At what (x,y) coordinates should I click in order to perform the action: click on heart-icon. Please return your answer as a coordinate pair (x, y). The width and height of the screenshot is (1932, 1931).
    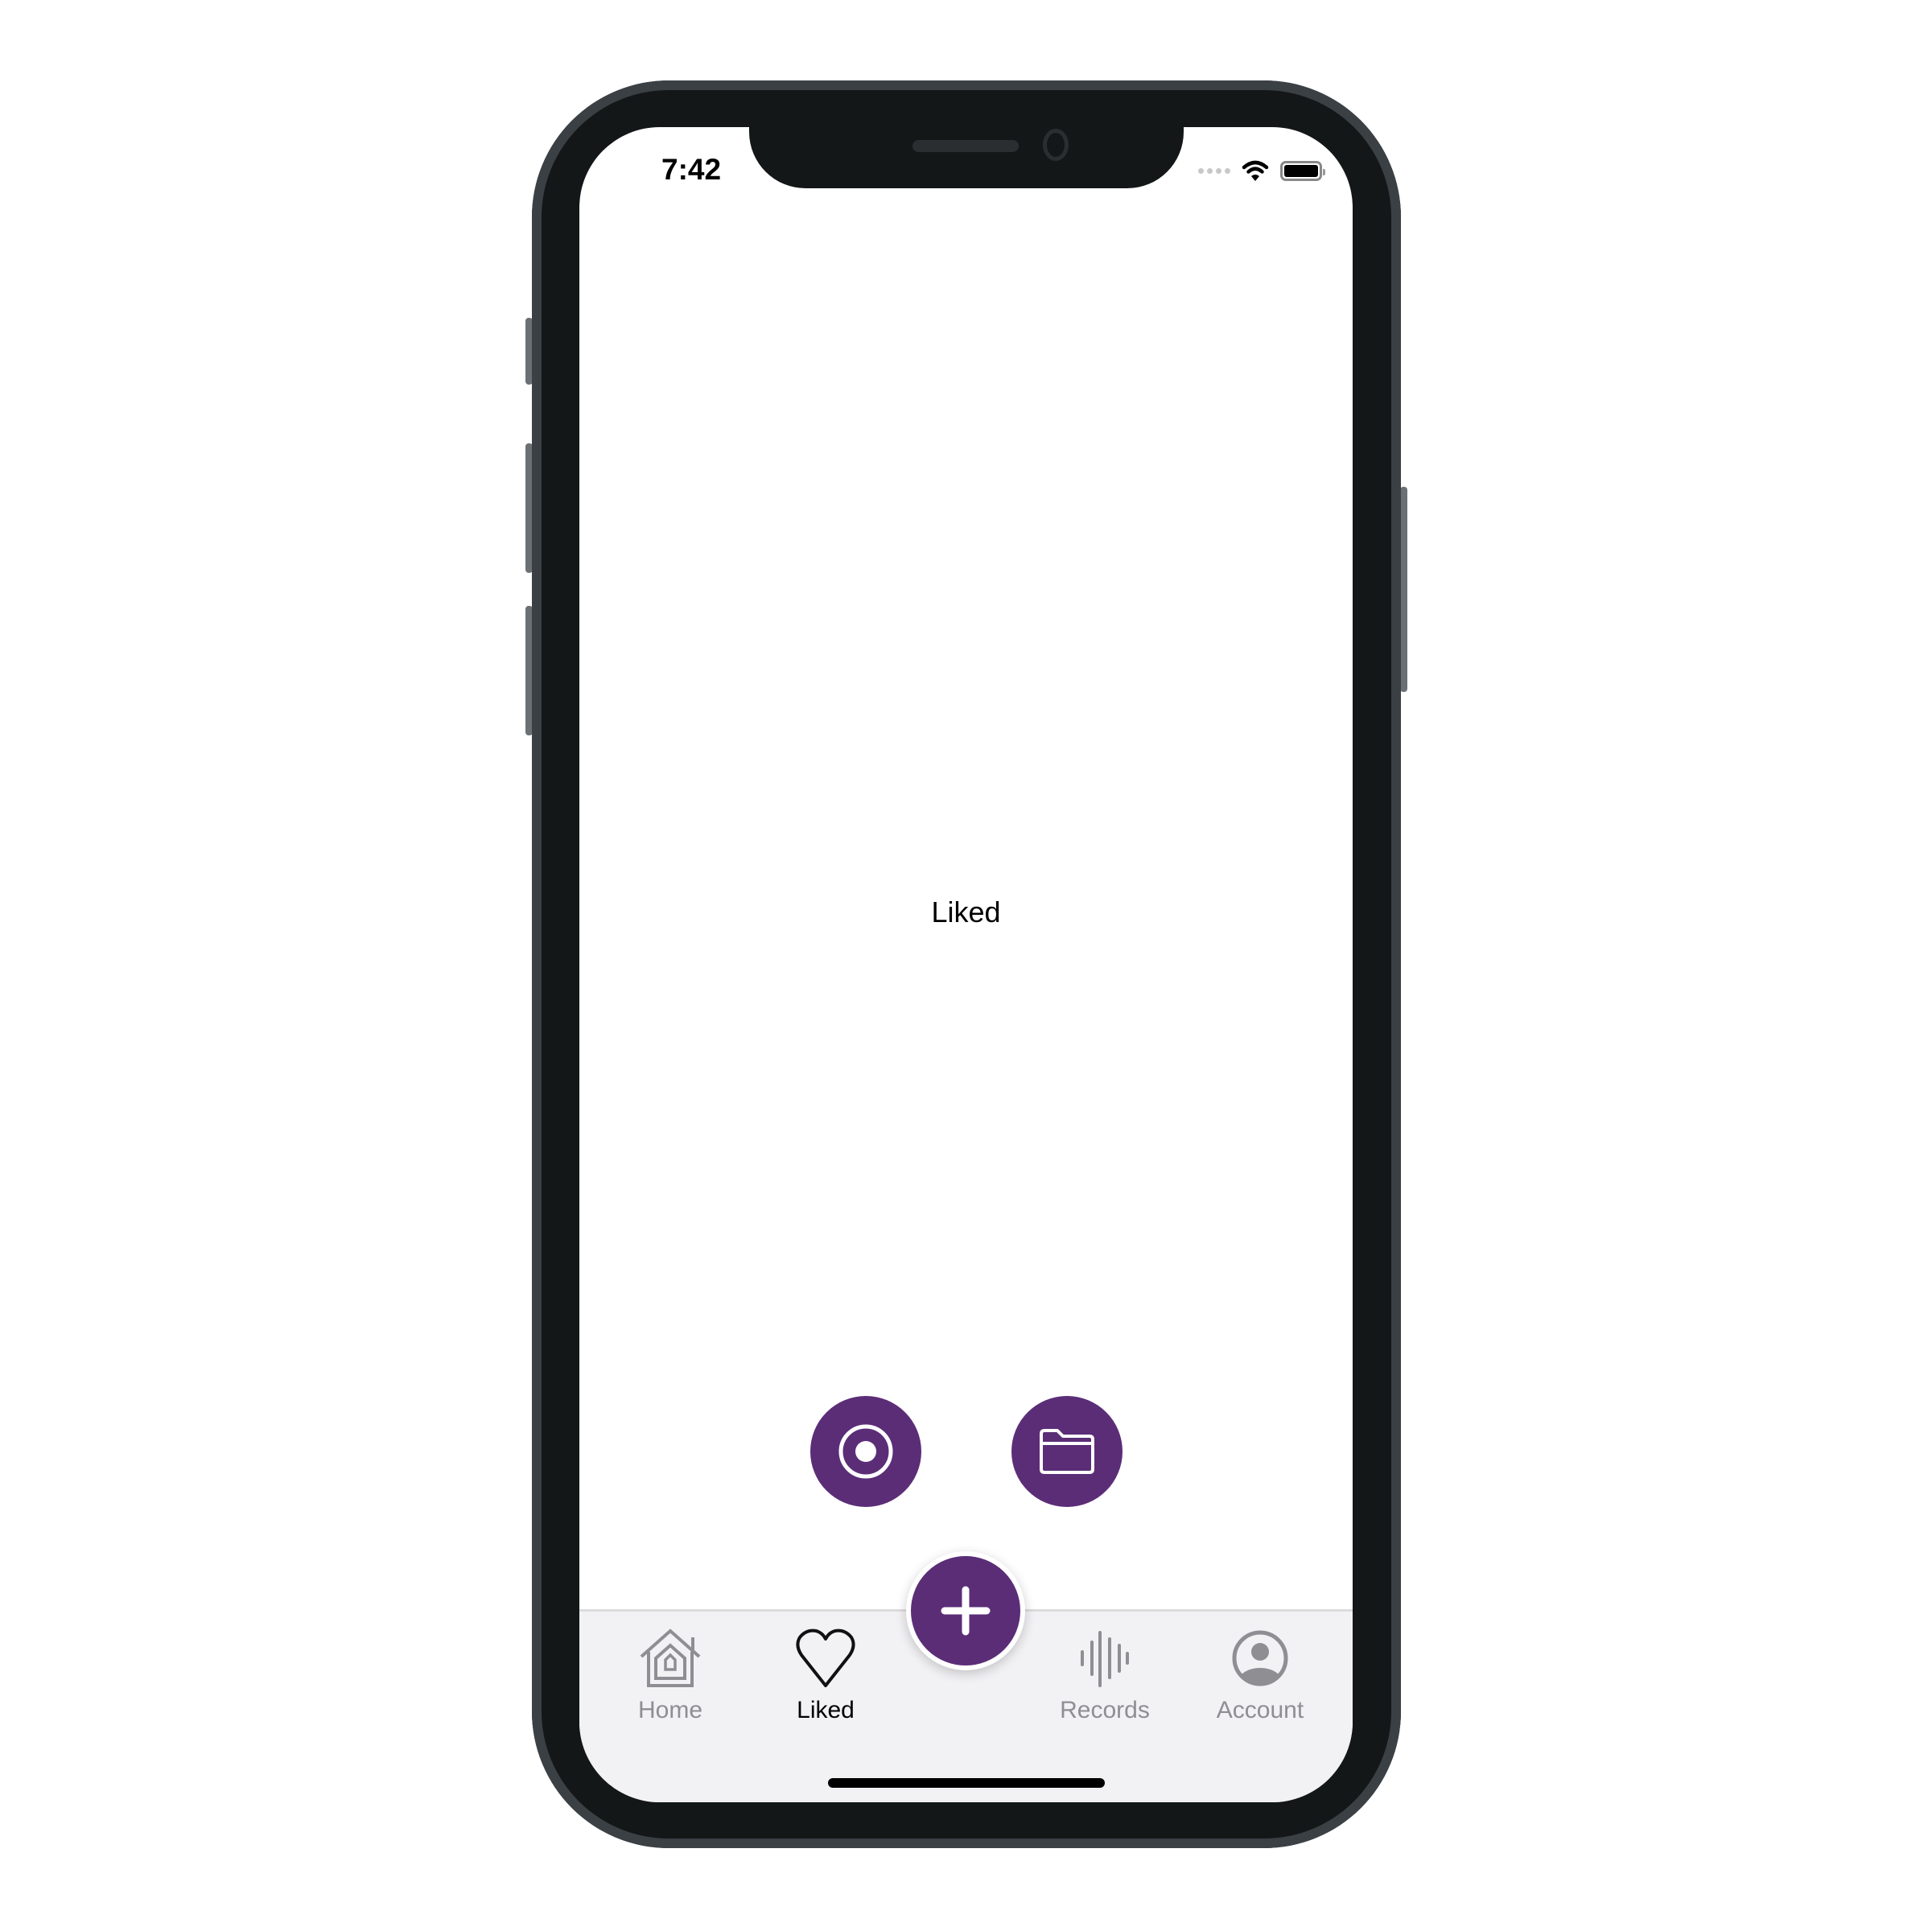
    Looking at the image, I should click on (825, 1657).